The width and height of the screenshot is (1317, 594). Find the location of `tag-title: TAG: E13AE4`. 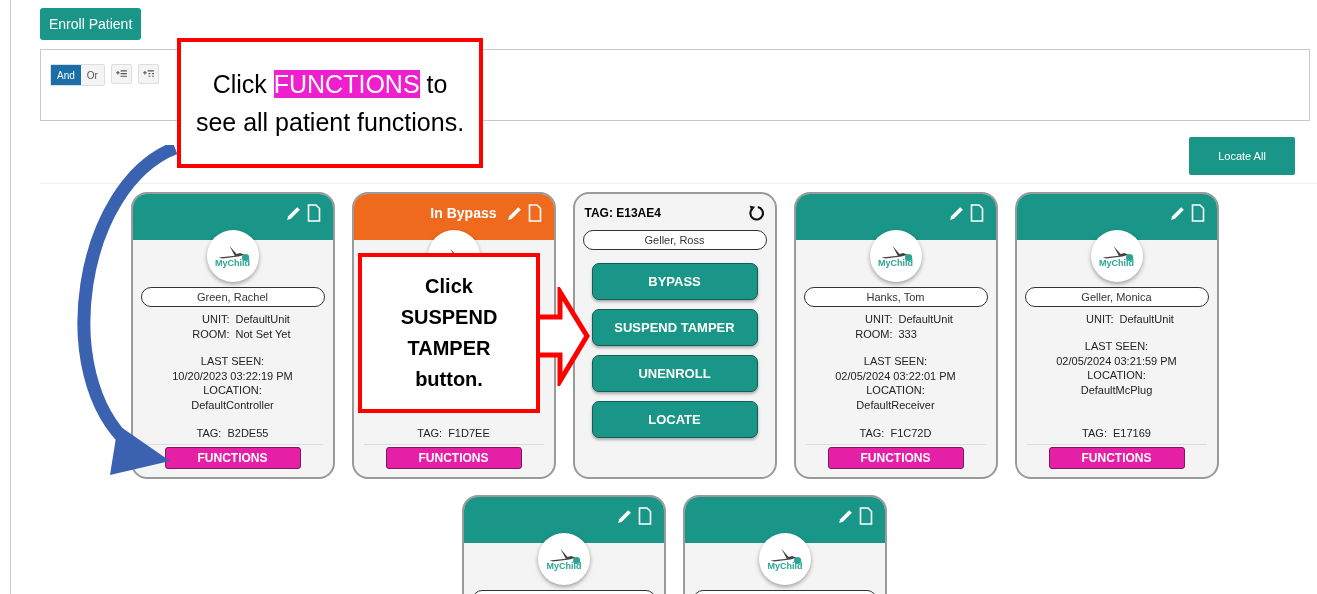

tag-title: TAG: E13AE4 is located at coordinates (622, 213).